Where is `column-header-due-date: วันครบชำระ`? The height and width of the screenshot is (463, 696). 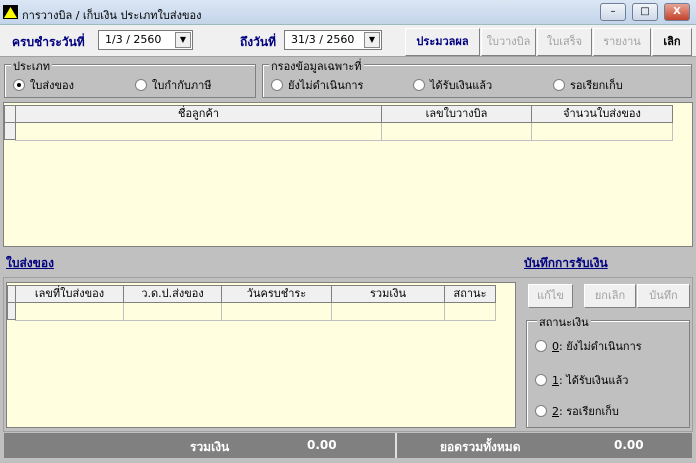 column-header-due-date: วันครบชำระ is located at coordinates (276, 294).